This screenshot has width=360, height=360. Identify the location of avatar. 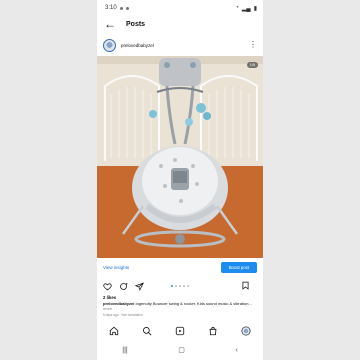
(109, 45).